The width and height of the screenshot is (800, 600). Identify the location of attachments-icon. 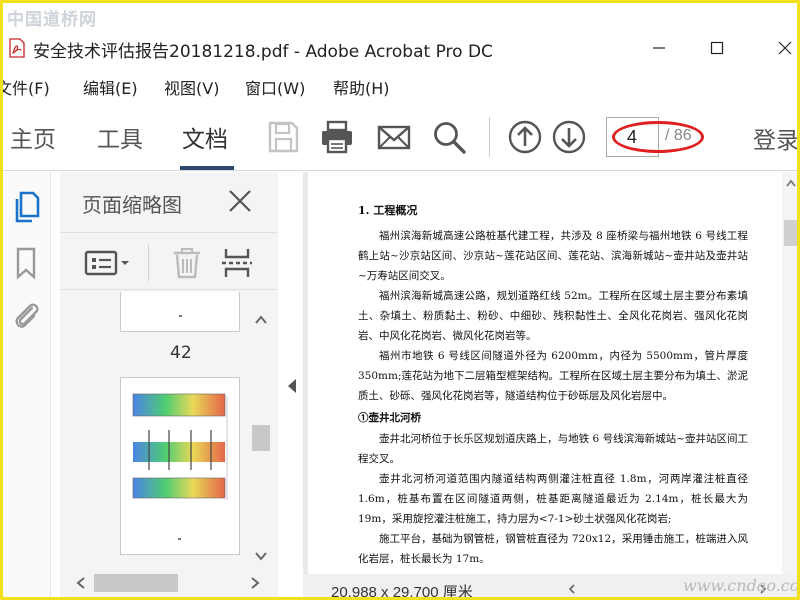
(26, 315).